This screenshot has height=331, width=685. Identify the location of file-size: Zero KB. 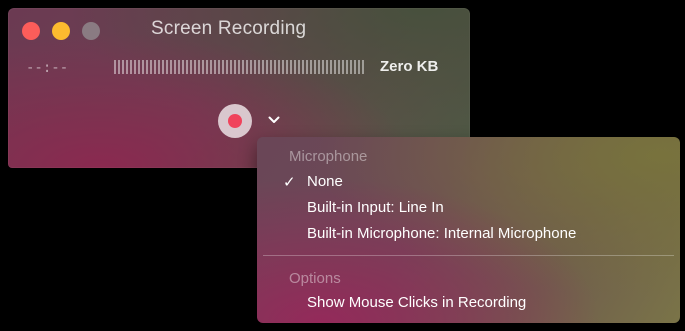
(409, 66).